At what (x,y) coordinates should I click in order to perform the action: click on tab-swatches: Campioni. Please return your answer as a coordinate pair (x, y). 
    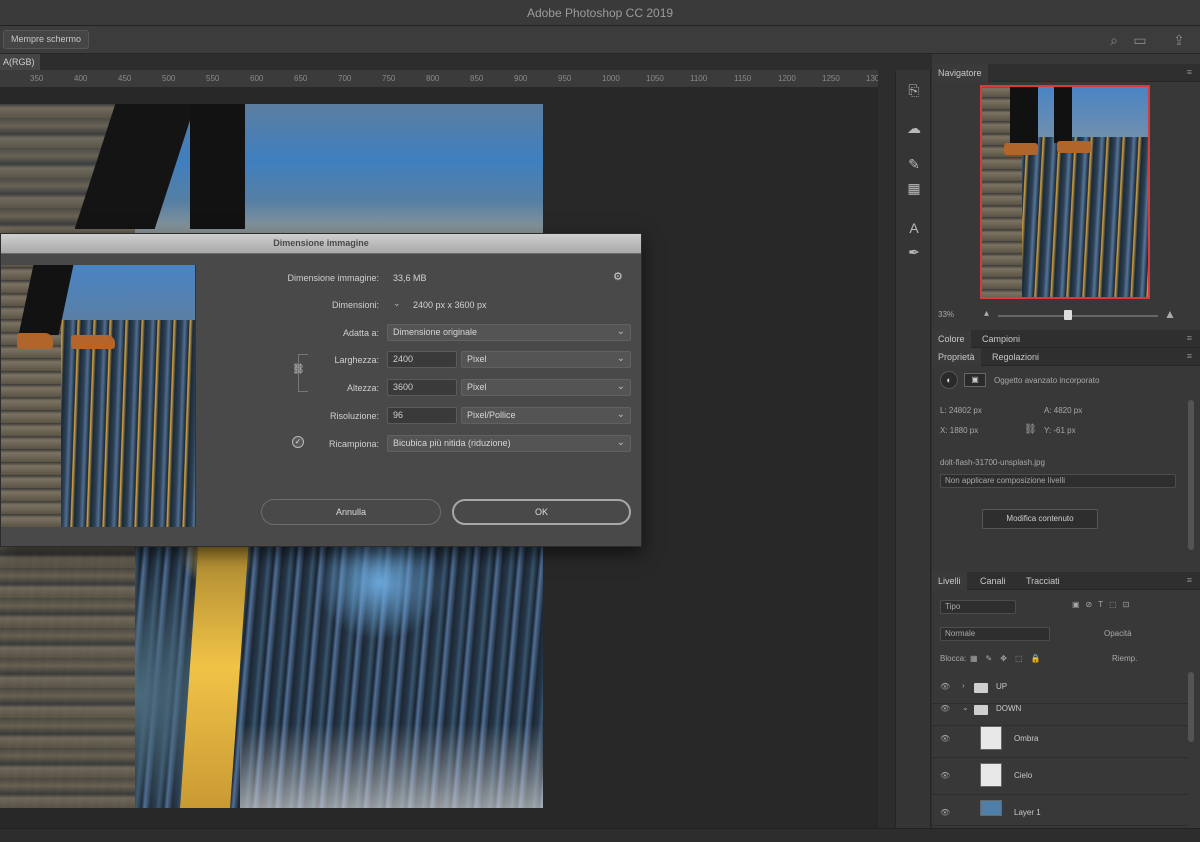
    Looking at the image, I should click on (1001, 339).